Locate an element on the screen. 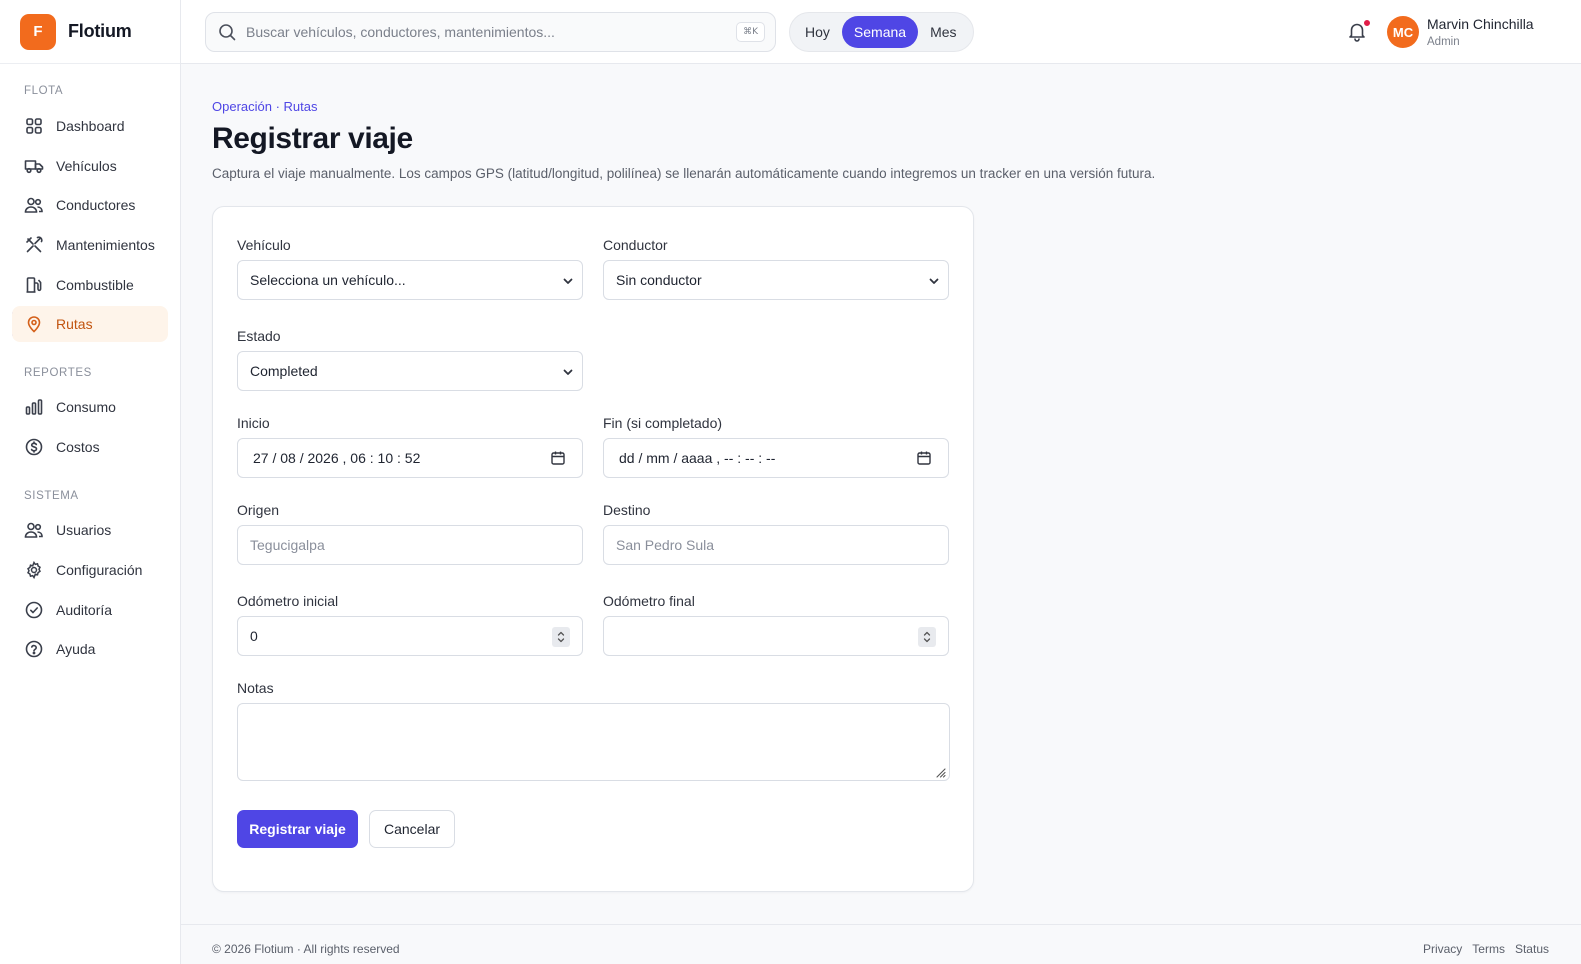 The height and width of the screenshot is (964, 1581). bar-chart-icon is located at coordinates (34, 407).